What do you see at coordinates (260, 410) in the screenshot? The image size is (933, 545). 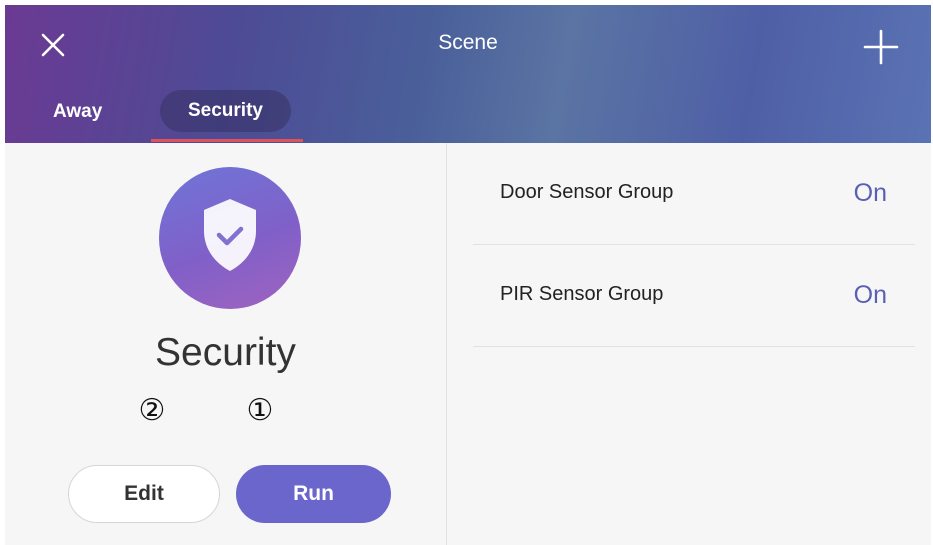 I see `run-step-marker: ①` at bounding box center [260, 410].